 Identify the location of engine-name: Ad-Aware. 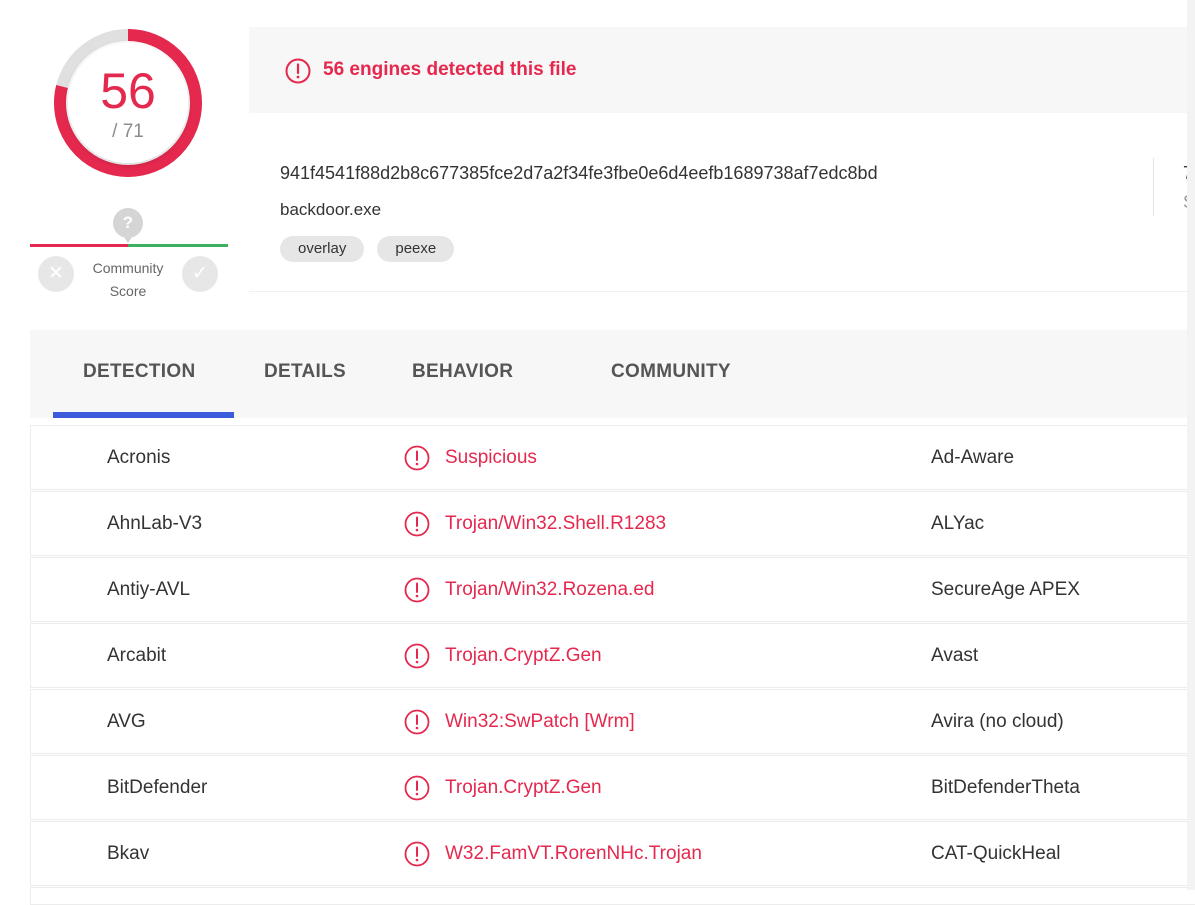
(973, 457).